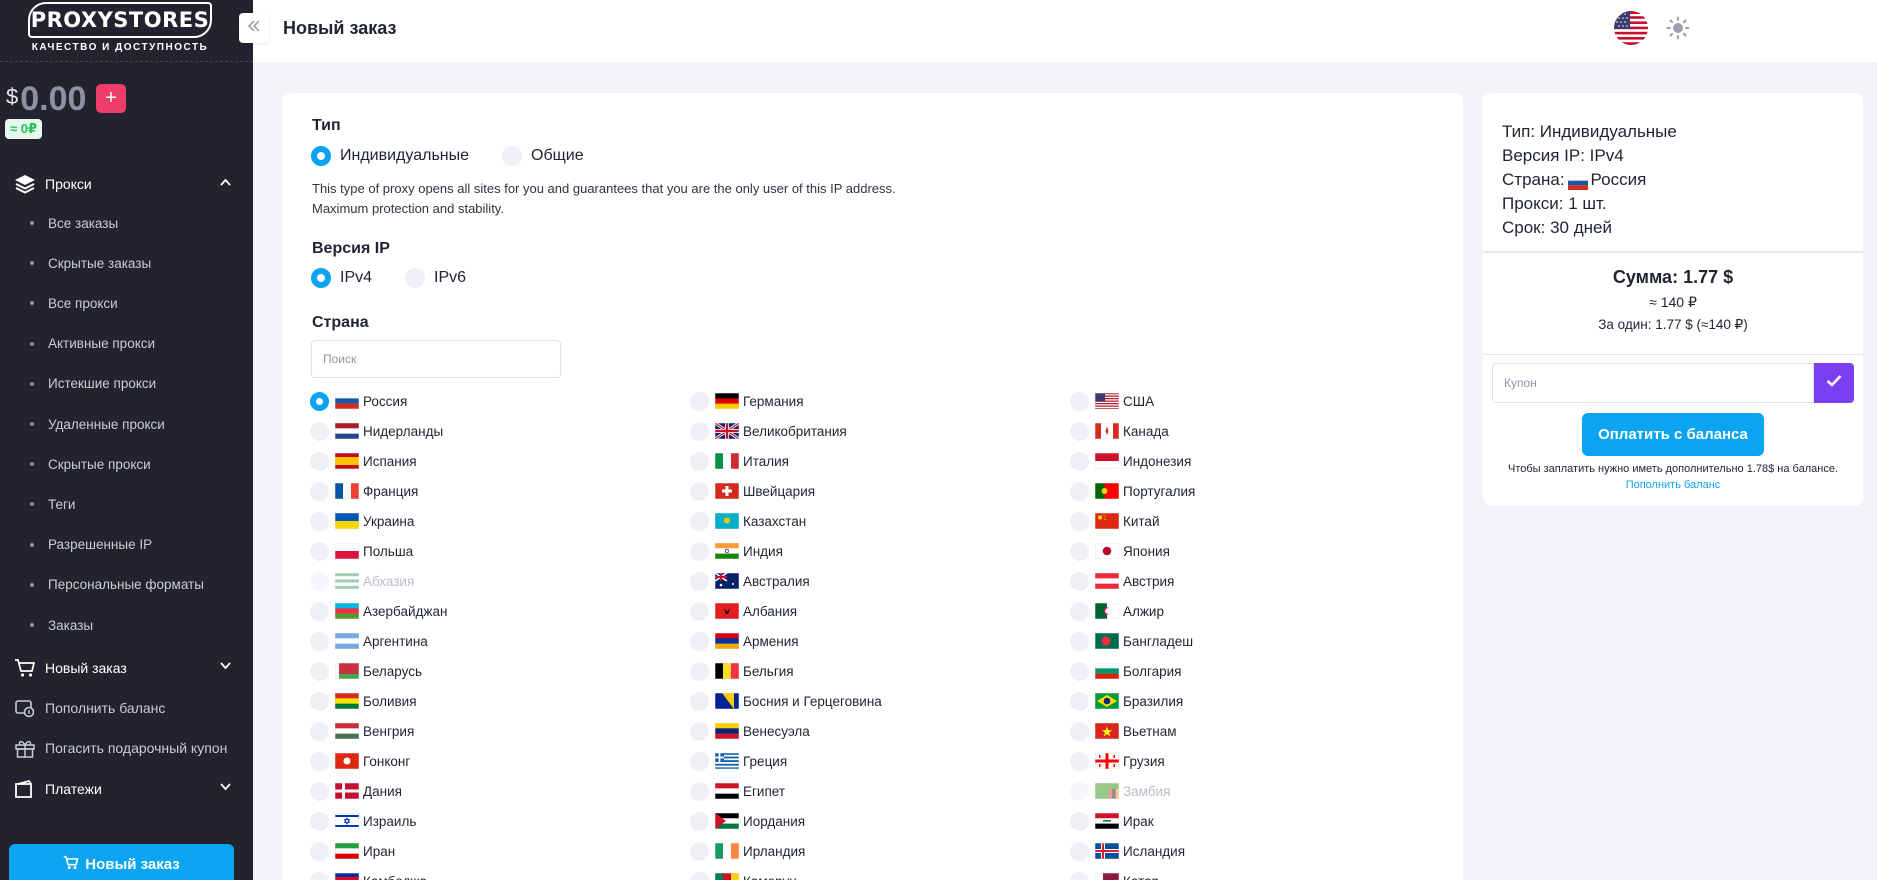  Describe the element at coordinates (752, 491) in the screenshot. I see `country-option: Швейцария` at that location.